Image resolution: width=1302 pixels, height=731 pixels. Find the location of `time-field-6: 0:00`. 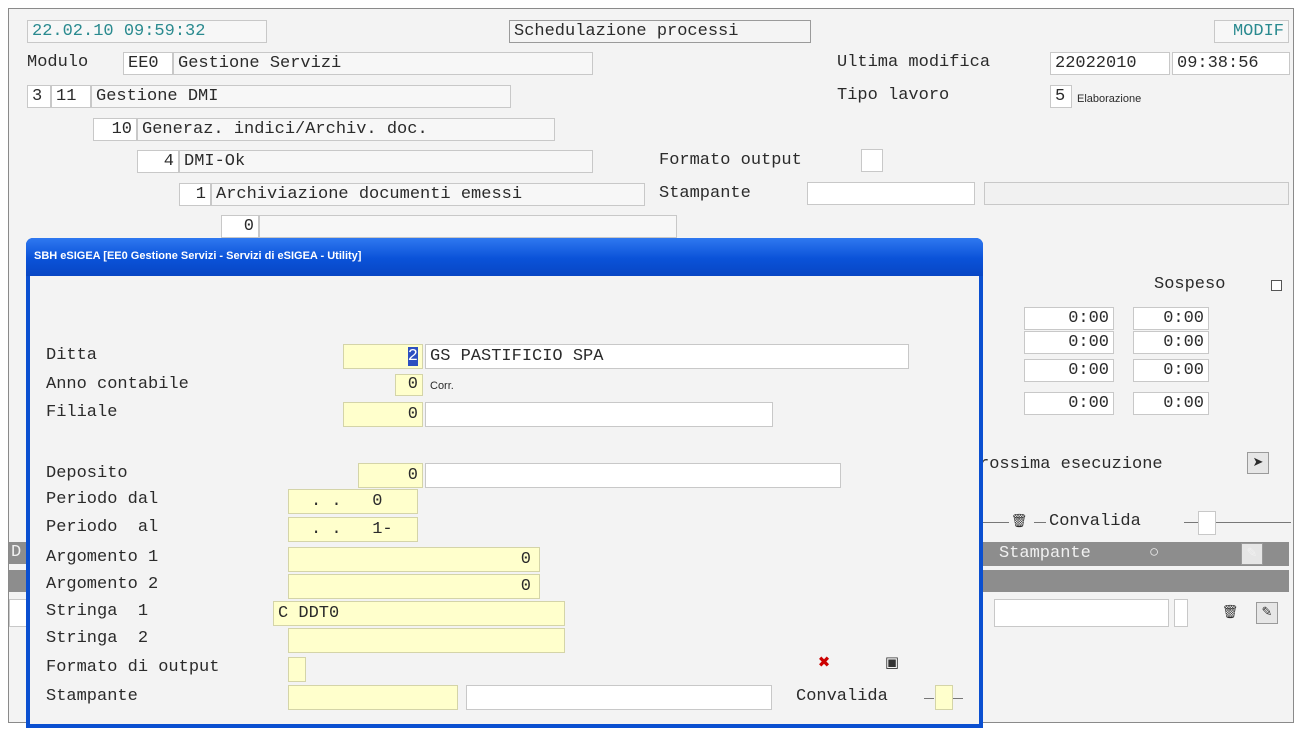

time-field-6: 0:00 is located at coordinates (1171, 370).